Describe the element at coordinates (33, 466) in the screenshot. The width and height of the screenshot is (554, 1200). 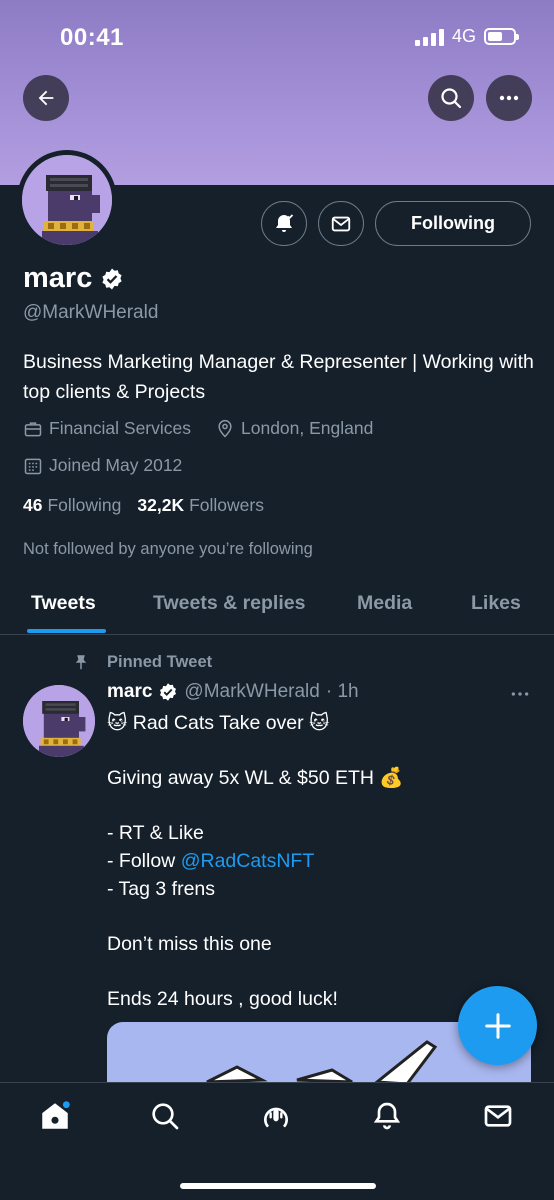
I see `calendar-icon` at that location.